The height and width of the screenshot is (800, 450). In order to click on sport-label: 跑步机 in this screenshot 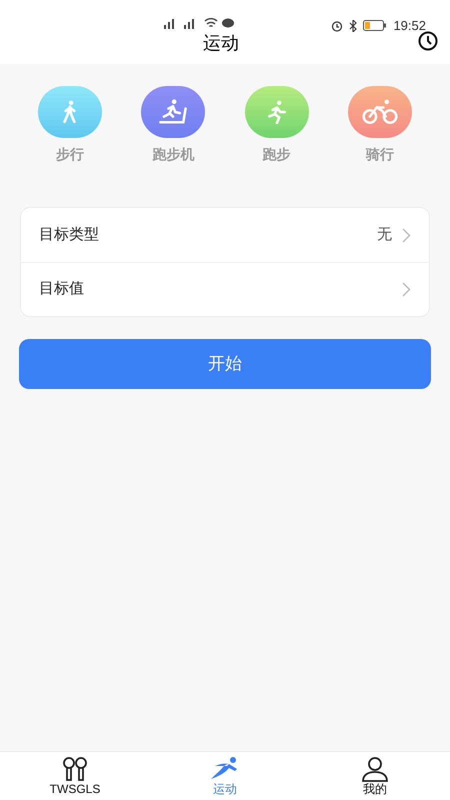, I will do `click(173, 154)`.